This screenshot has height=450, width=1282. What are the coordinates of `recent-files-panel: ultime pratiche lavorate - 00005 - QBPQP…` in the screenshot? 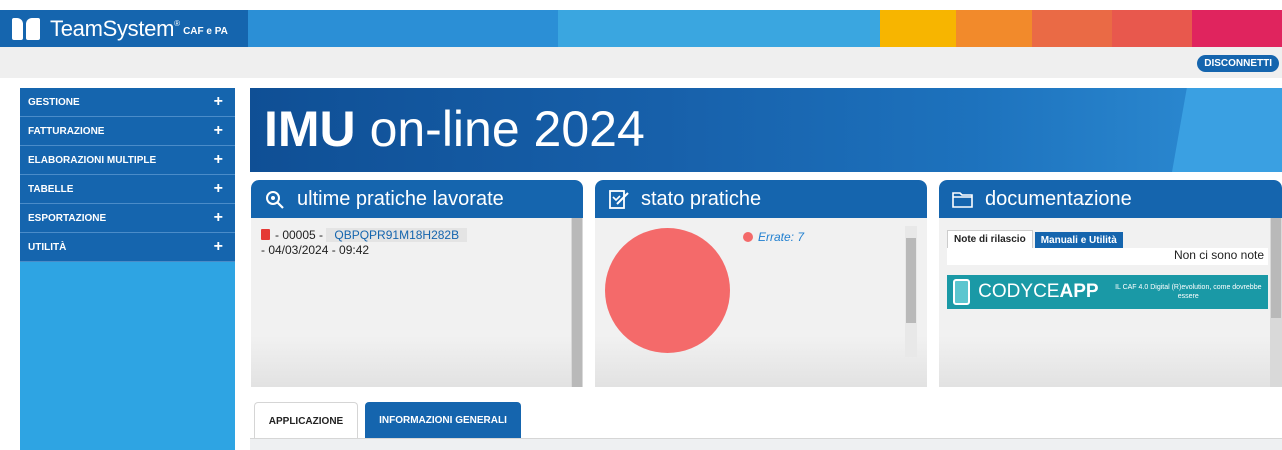 It's located at (417, 283).